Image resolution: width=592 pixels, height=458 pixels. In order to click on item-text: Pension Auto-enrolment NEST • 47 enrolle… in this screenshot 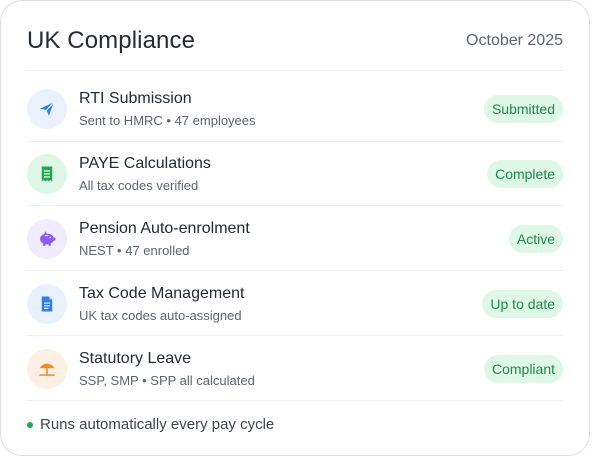, I will do `click(294, 239)`.